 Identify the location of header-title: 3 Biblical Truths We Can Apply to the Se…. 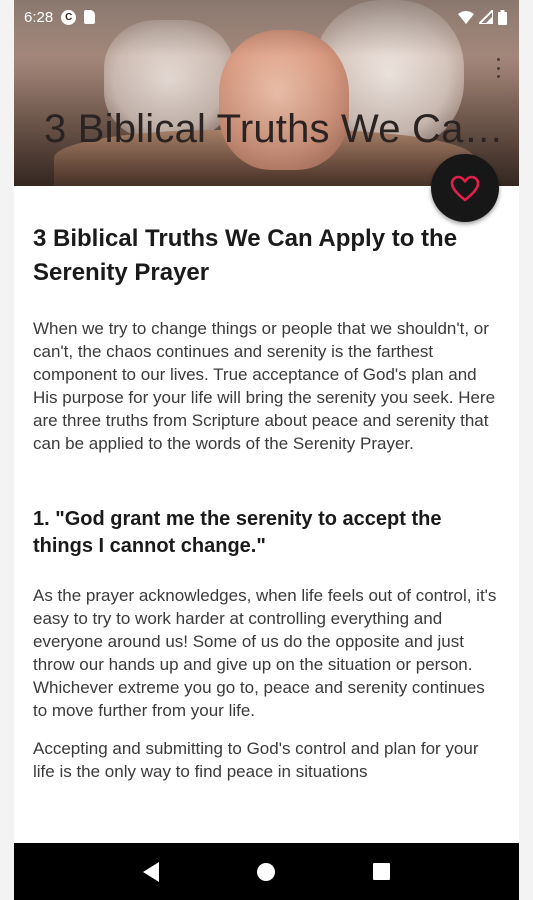
(274, 129).